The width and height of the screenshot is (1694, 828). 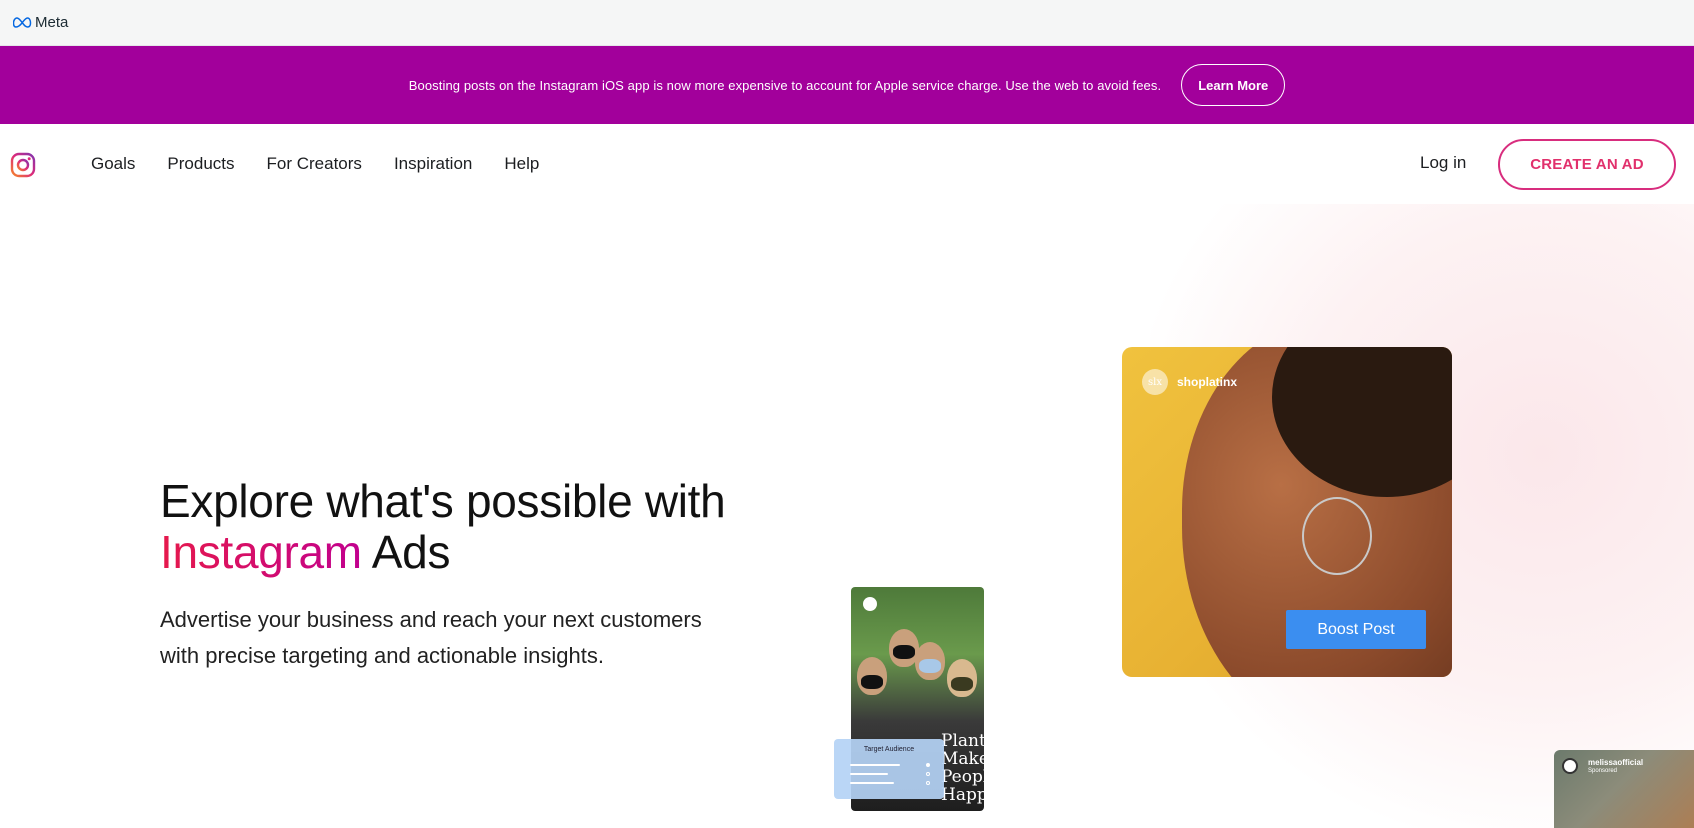 I want to click on target-audience-title: Target Audience, so click(x=889, y=749).